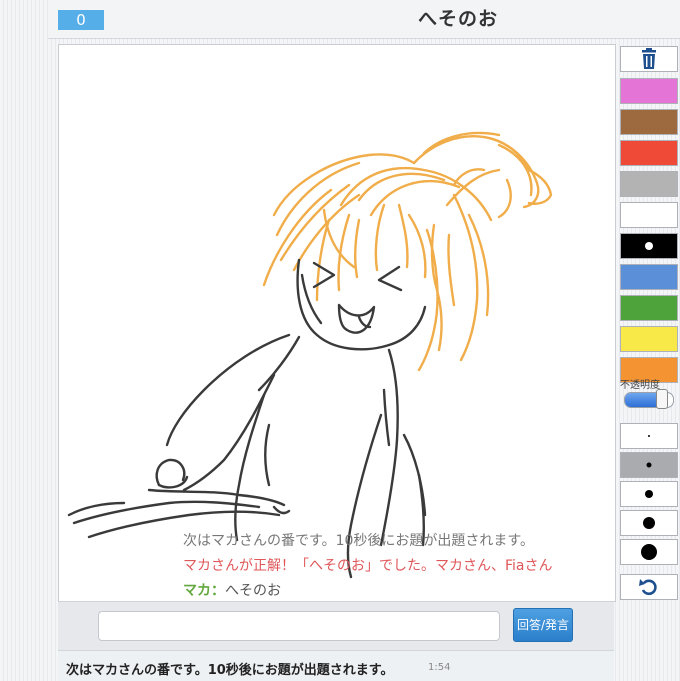 The height and width of the screenshot is (681, 680). What do you see at coordinates (368, 566) in the screenshot?
I see `overlay-message-correct: マカさんが正解！「へそのお」でした。マカさん、Fiaさん` at bounding box center [368, 566].